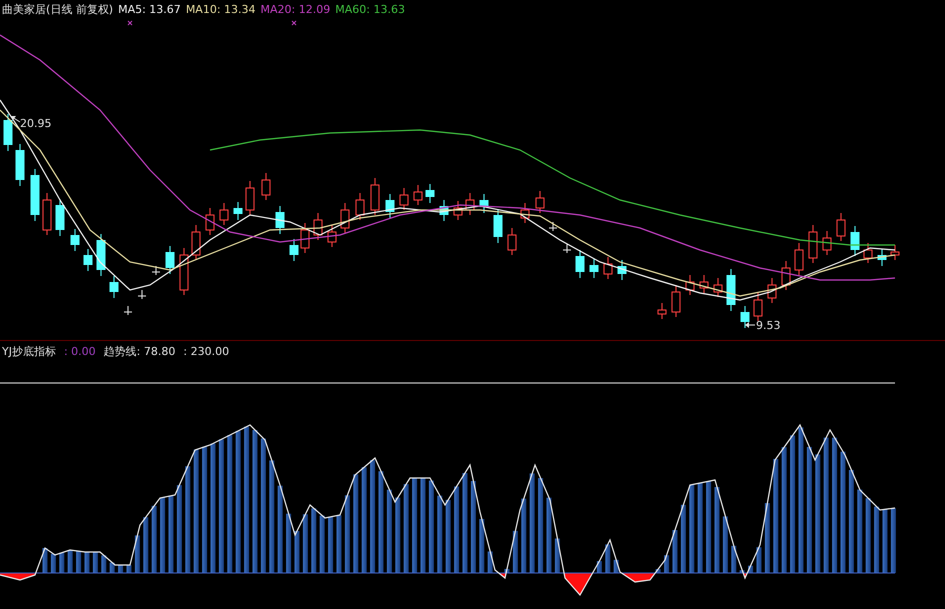  Describe the element at coordinates (36, 123) in the screenshot. I see `high-price-label: 20.95` at that location.